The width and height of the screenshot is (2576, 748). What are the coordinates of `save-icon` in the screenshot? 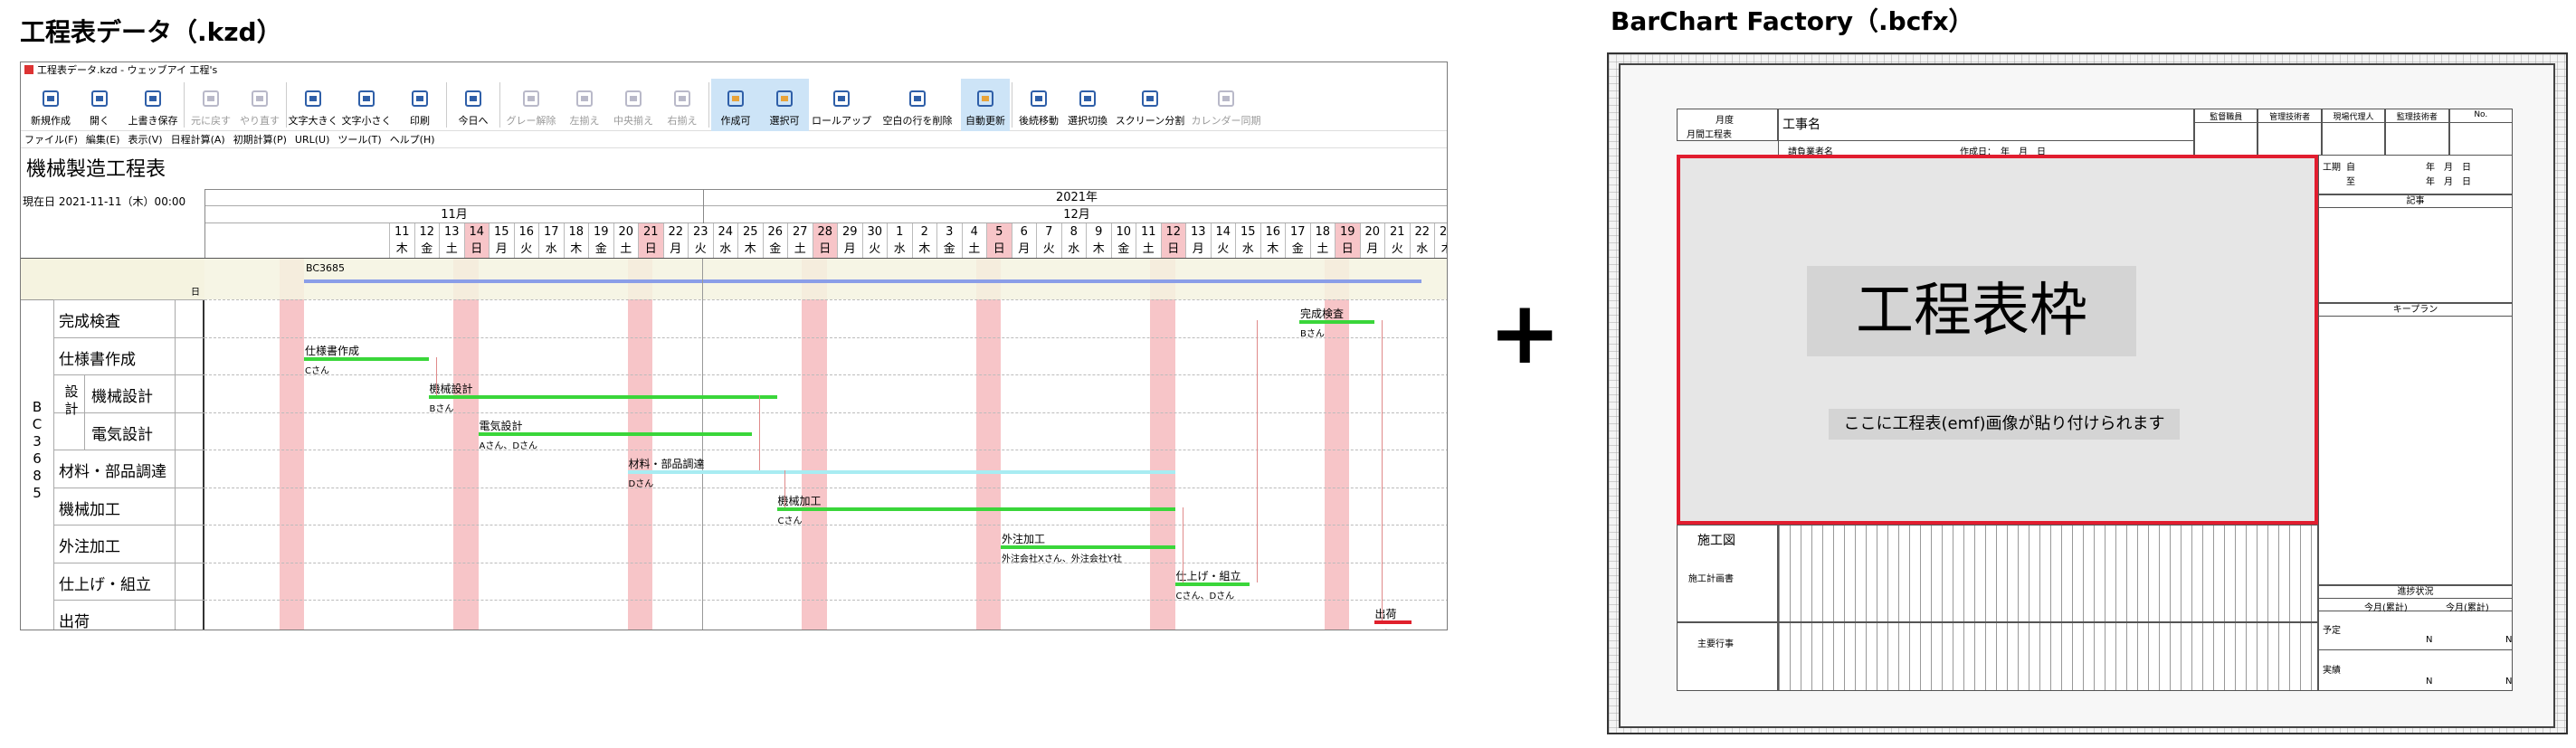 It's located at (153, 99).